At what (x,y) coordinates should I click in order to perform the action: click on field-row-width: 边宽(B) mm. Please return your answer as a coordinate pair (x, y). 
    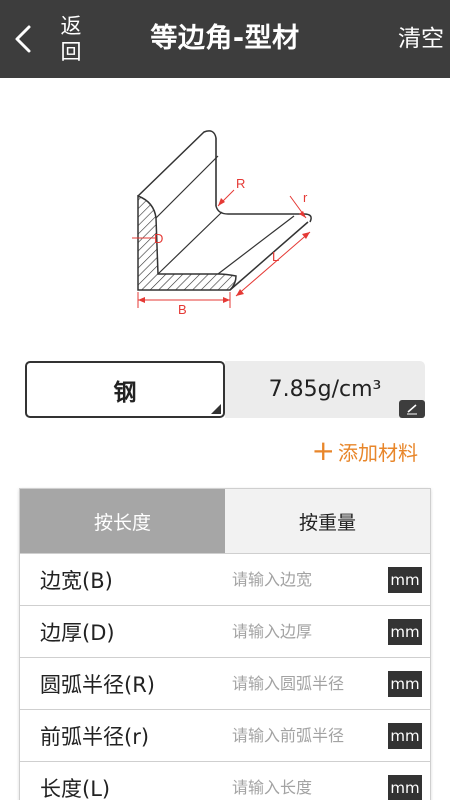
    Looking at the image, I should click on (225, 579).